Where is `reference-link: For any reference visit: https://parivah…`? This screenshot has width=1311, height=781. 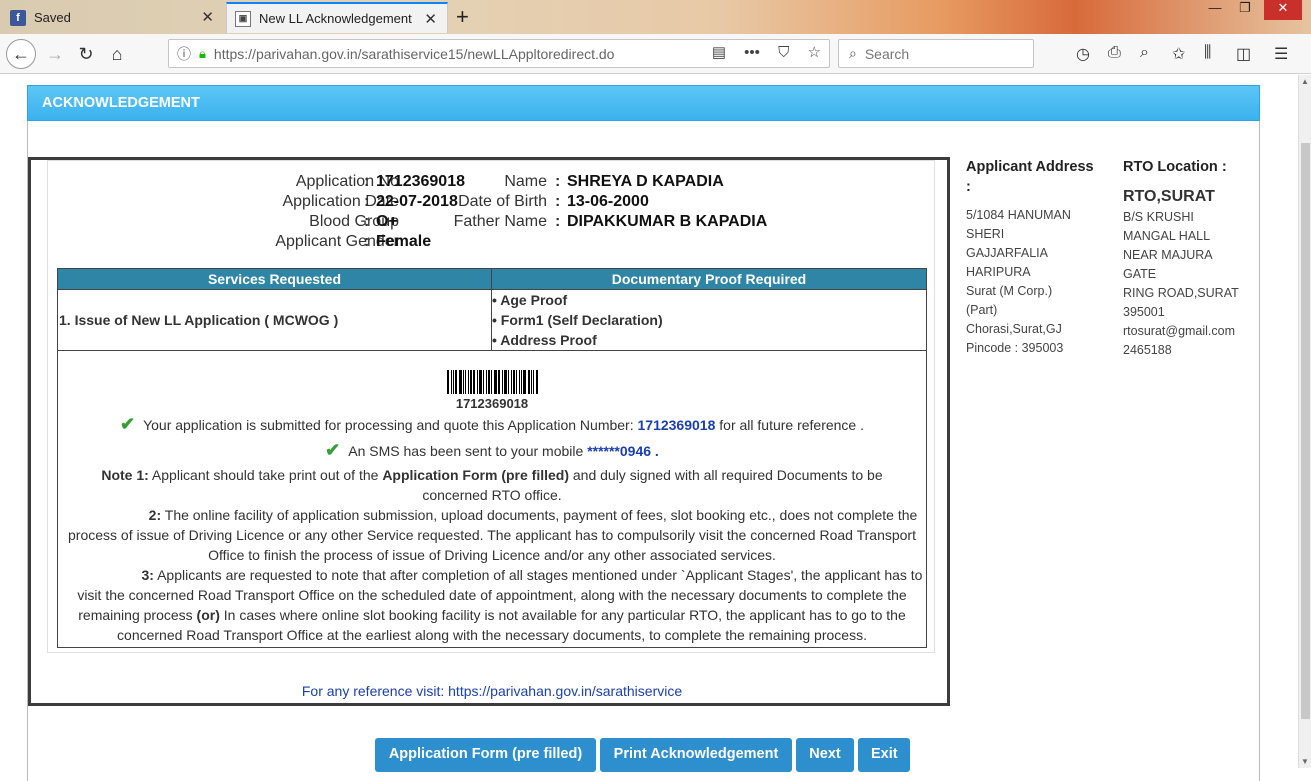 reference-link: For any reference visit: https://parivah… is located at coordinates (492, 691).